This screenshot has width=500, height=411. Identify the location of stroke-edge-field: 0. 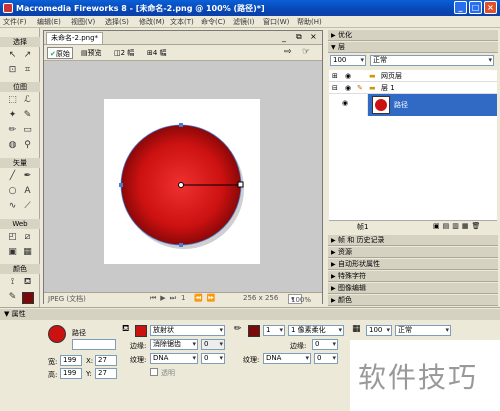
(325, 344).